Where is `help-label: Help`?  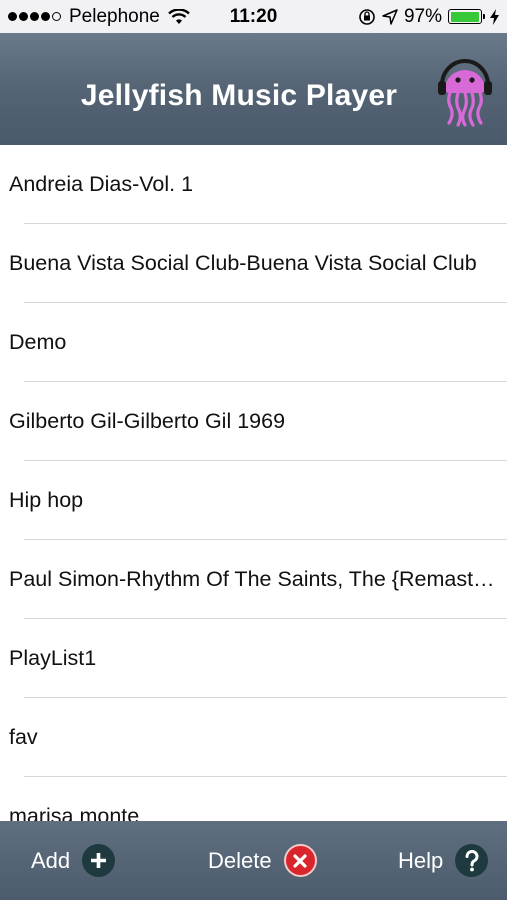 help-label: Help is located at coordinates (421, 860).